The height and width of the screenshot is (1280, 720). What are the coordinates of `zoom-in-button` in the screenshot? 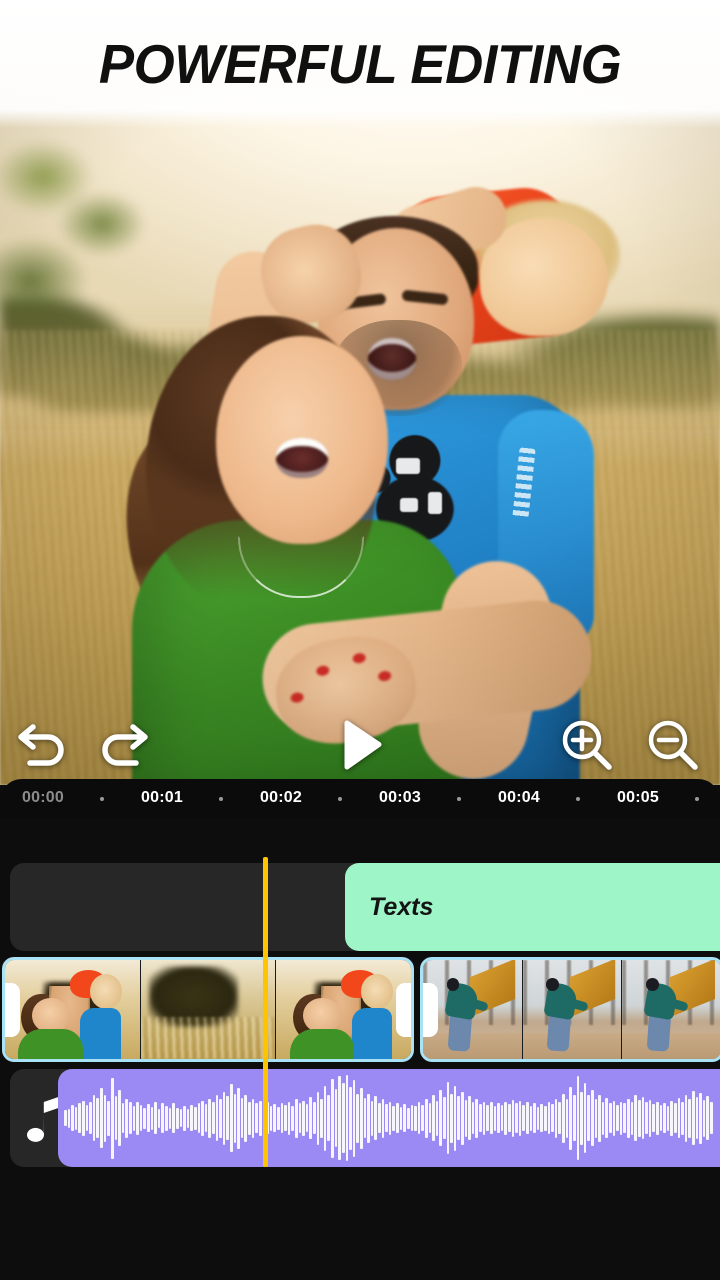 It's located at (587, 745).